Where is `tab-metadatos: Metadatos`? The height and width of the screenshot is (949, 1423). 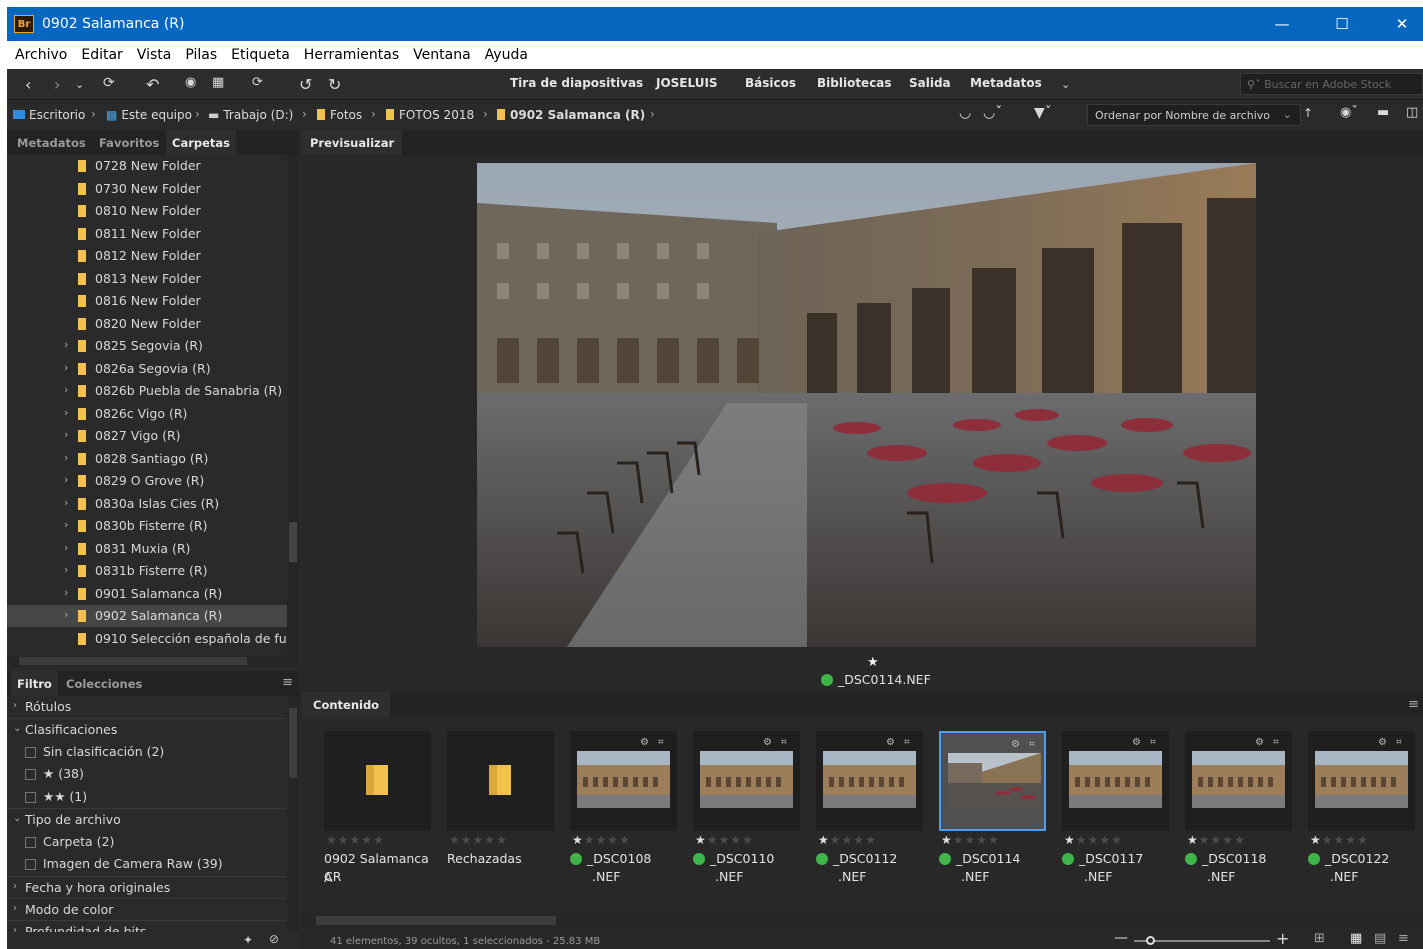
tab-metadatos: Metadatos is located at coordinates (51, 142).